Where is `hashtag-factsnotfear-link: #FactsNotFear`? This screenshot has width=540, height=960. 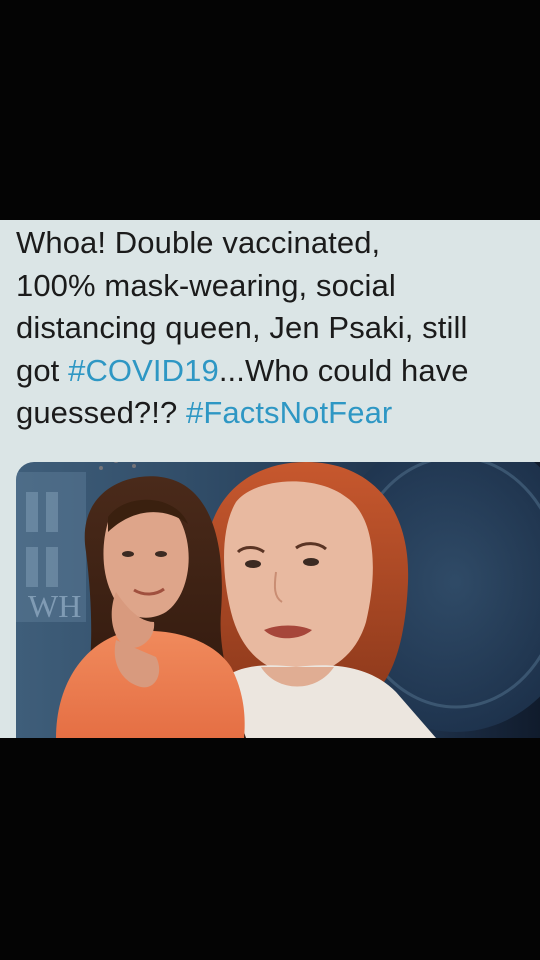
hashtag-factsnotfear-link: #FactsNotFear is located at coordinates (289, 412).